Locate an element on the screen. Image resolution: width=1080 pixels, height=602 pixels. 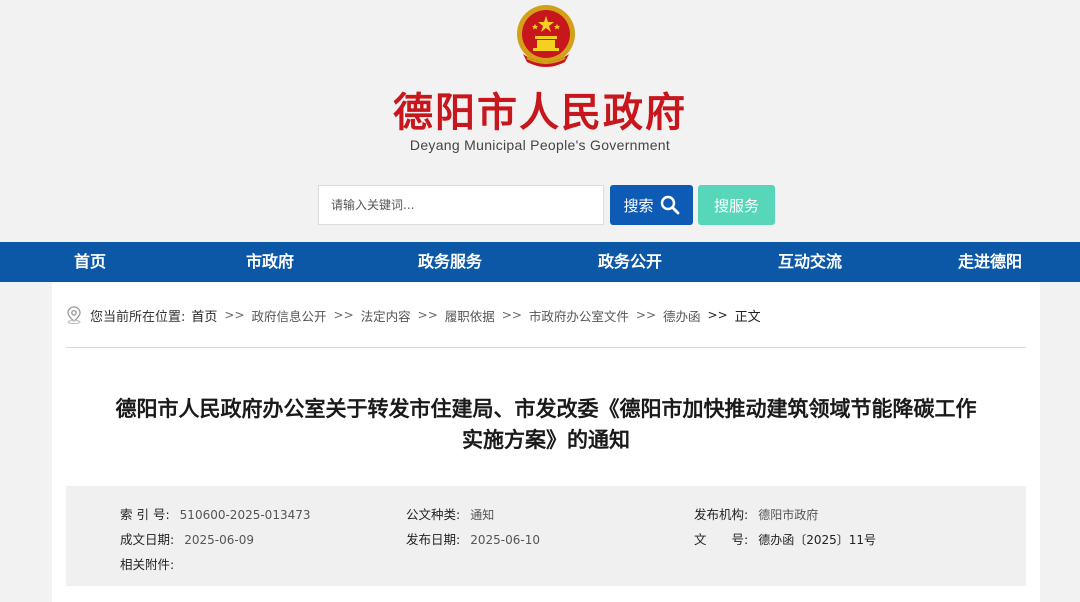
nav-item-interaction: 互动交流 is located at coordinates (810, 262).